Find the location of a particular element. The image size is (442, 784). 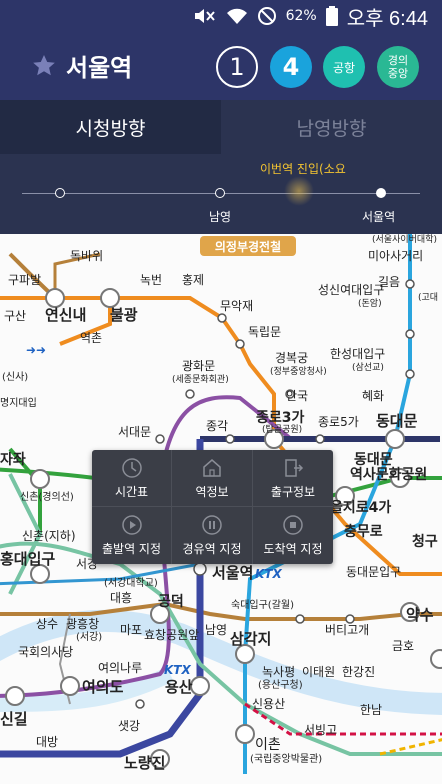

line-4-badge: 4 is located at coordinates (291, 67).